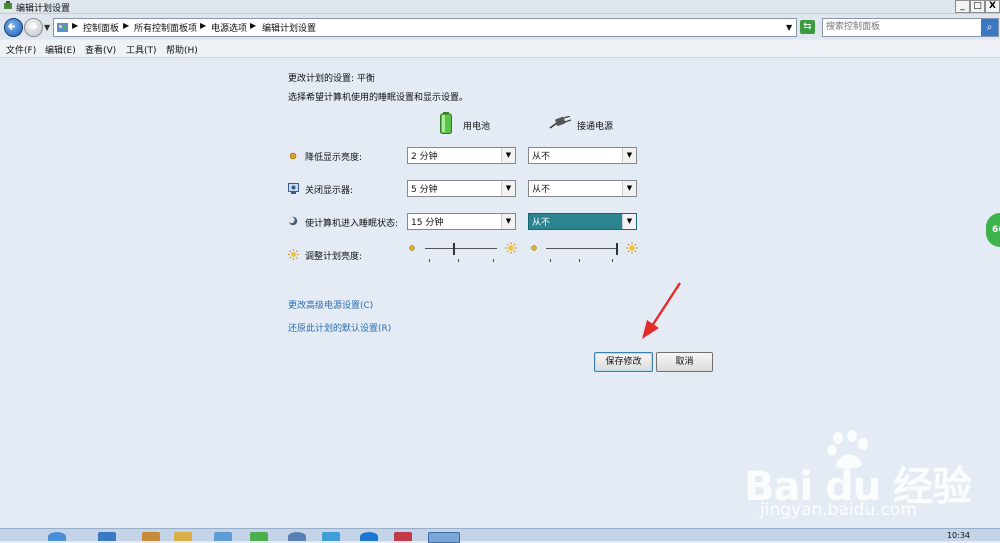  Describe the element at coordinates (623, 362) in the screenshot. I see `save-button: 保存修改` at that location.